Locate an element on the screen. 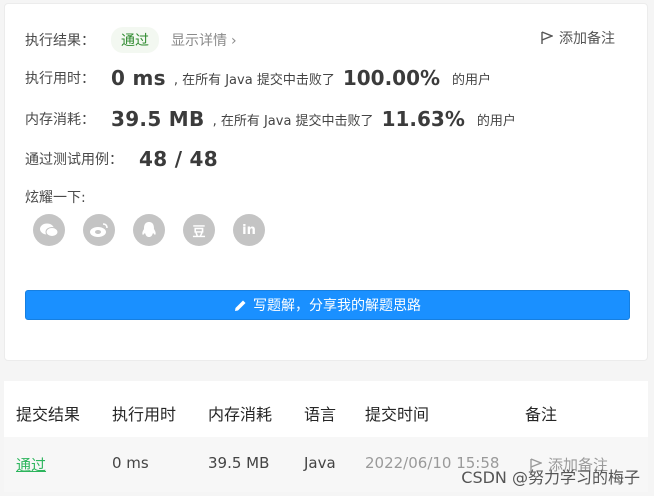  tests-value: 48 / 48 is located at coordinates (178, 159).